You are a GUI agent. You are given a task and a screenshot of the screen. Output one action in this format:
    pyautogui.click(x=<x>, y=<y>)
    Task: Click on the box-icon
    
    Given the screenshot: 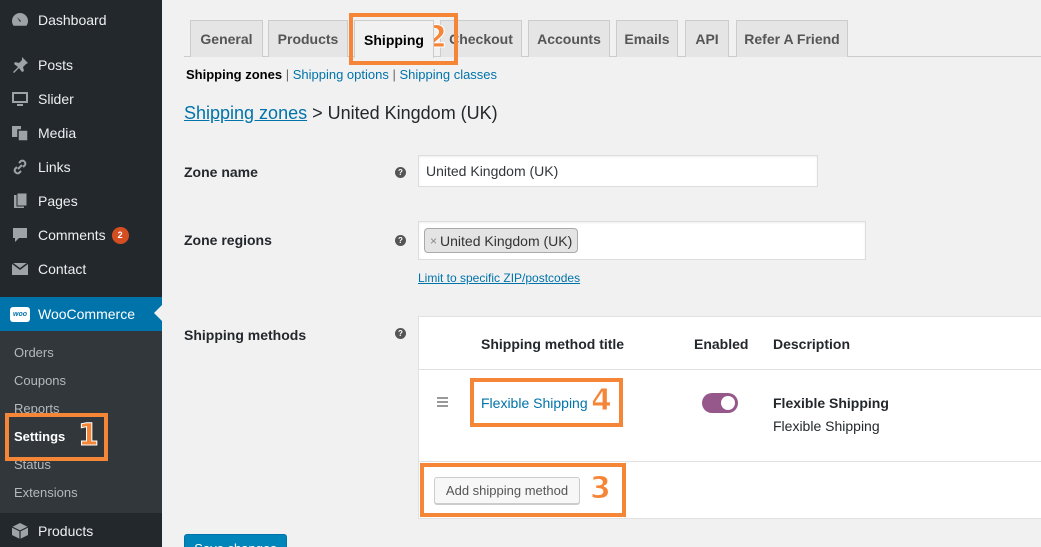 What is the action you would take?
    pyautogui.click(x=20, y=531)
    